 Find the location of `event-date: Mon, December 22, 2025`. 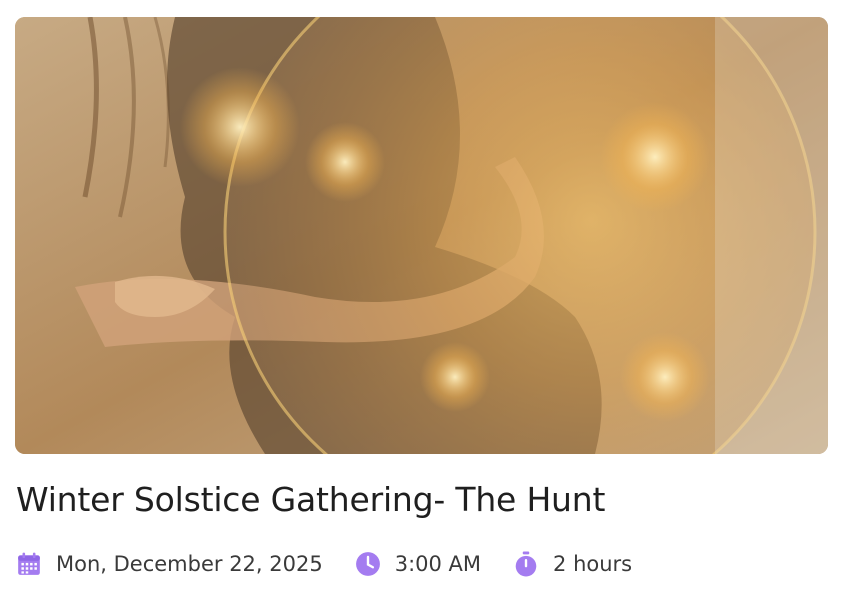

event-date: Mon, December 22, 2025 is located at coordinates (169, 564).